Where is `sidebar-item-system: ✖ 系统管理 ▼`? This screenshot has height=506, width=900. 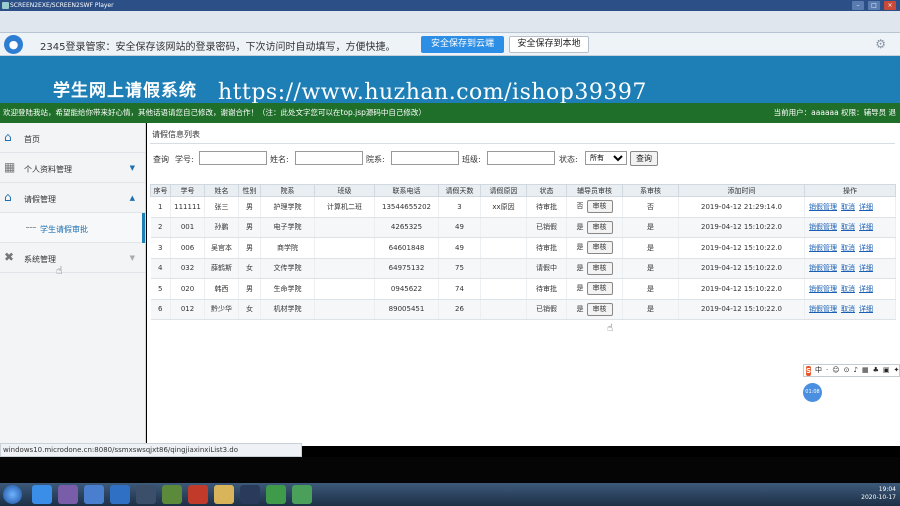 sidebar-item-system: ✖ 系统管理 ▼ is located at coordinates (72, 258).